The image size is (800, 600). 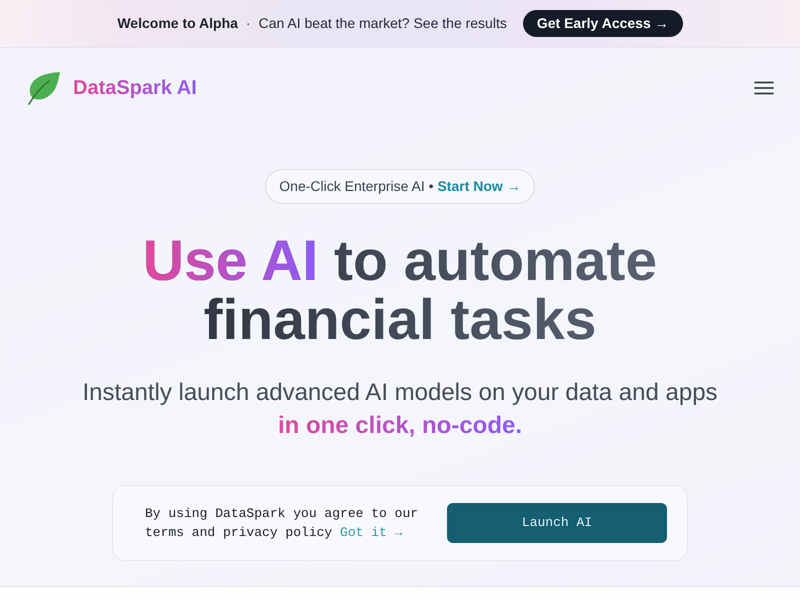 What do you see at coordinates (764, 88) in the screenshot?
I see `menu-icon` at bounding box center [764, 88].